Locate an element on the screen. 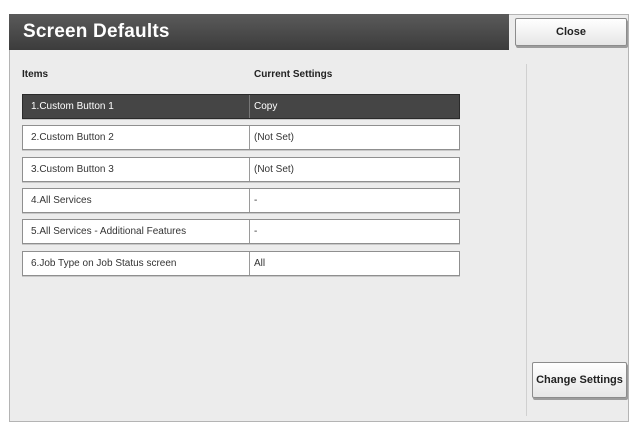  items-column-header: Items is located at coordinates (35, 74).